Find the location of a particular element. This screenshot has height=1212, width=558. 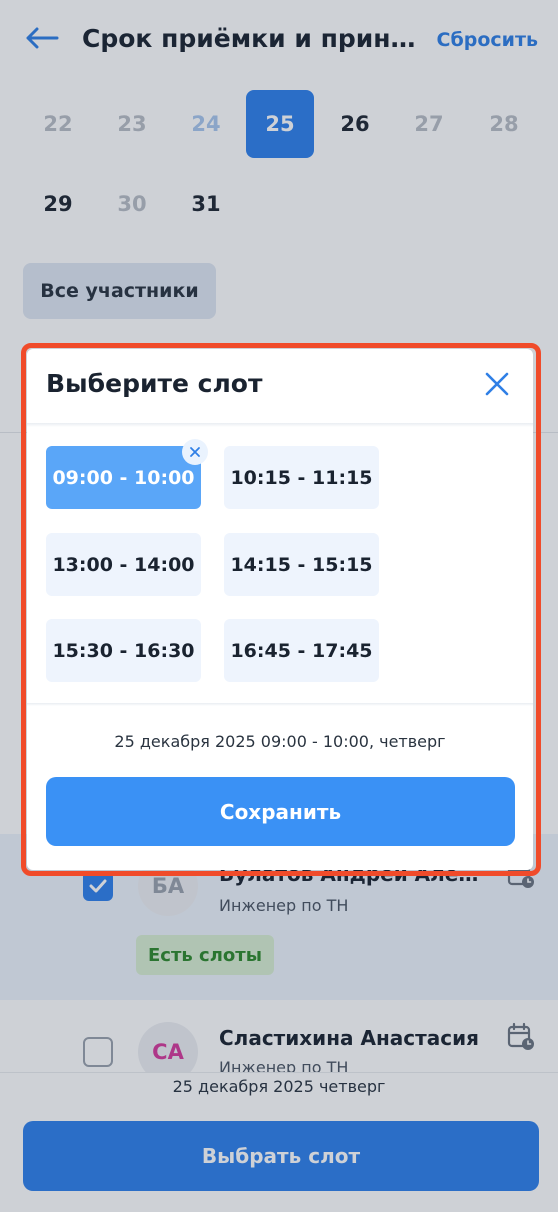

close-button is located at coordinates (497, 384).